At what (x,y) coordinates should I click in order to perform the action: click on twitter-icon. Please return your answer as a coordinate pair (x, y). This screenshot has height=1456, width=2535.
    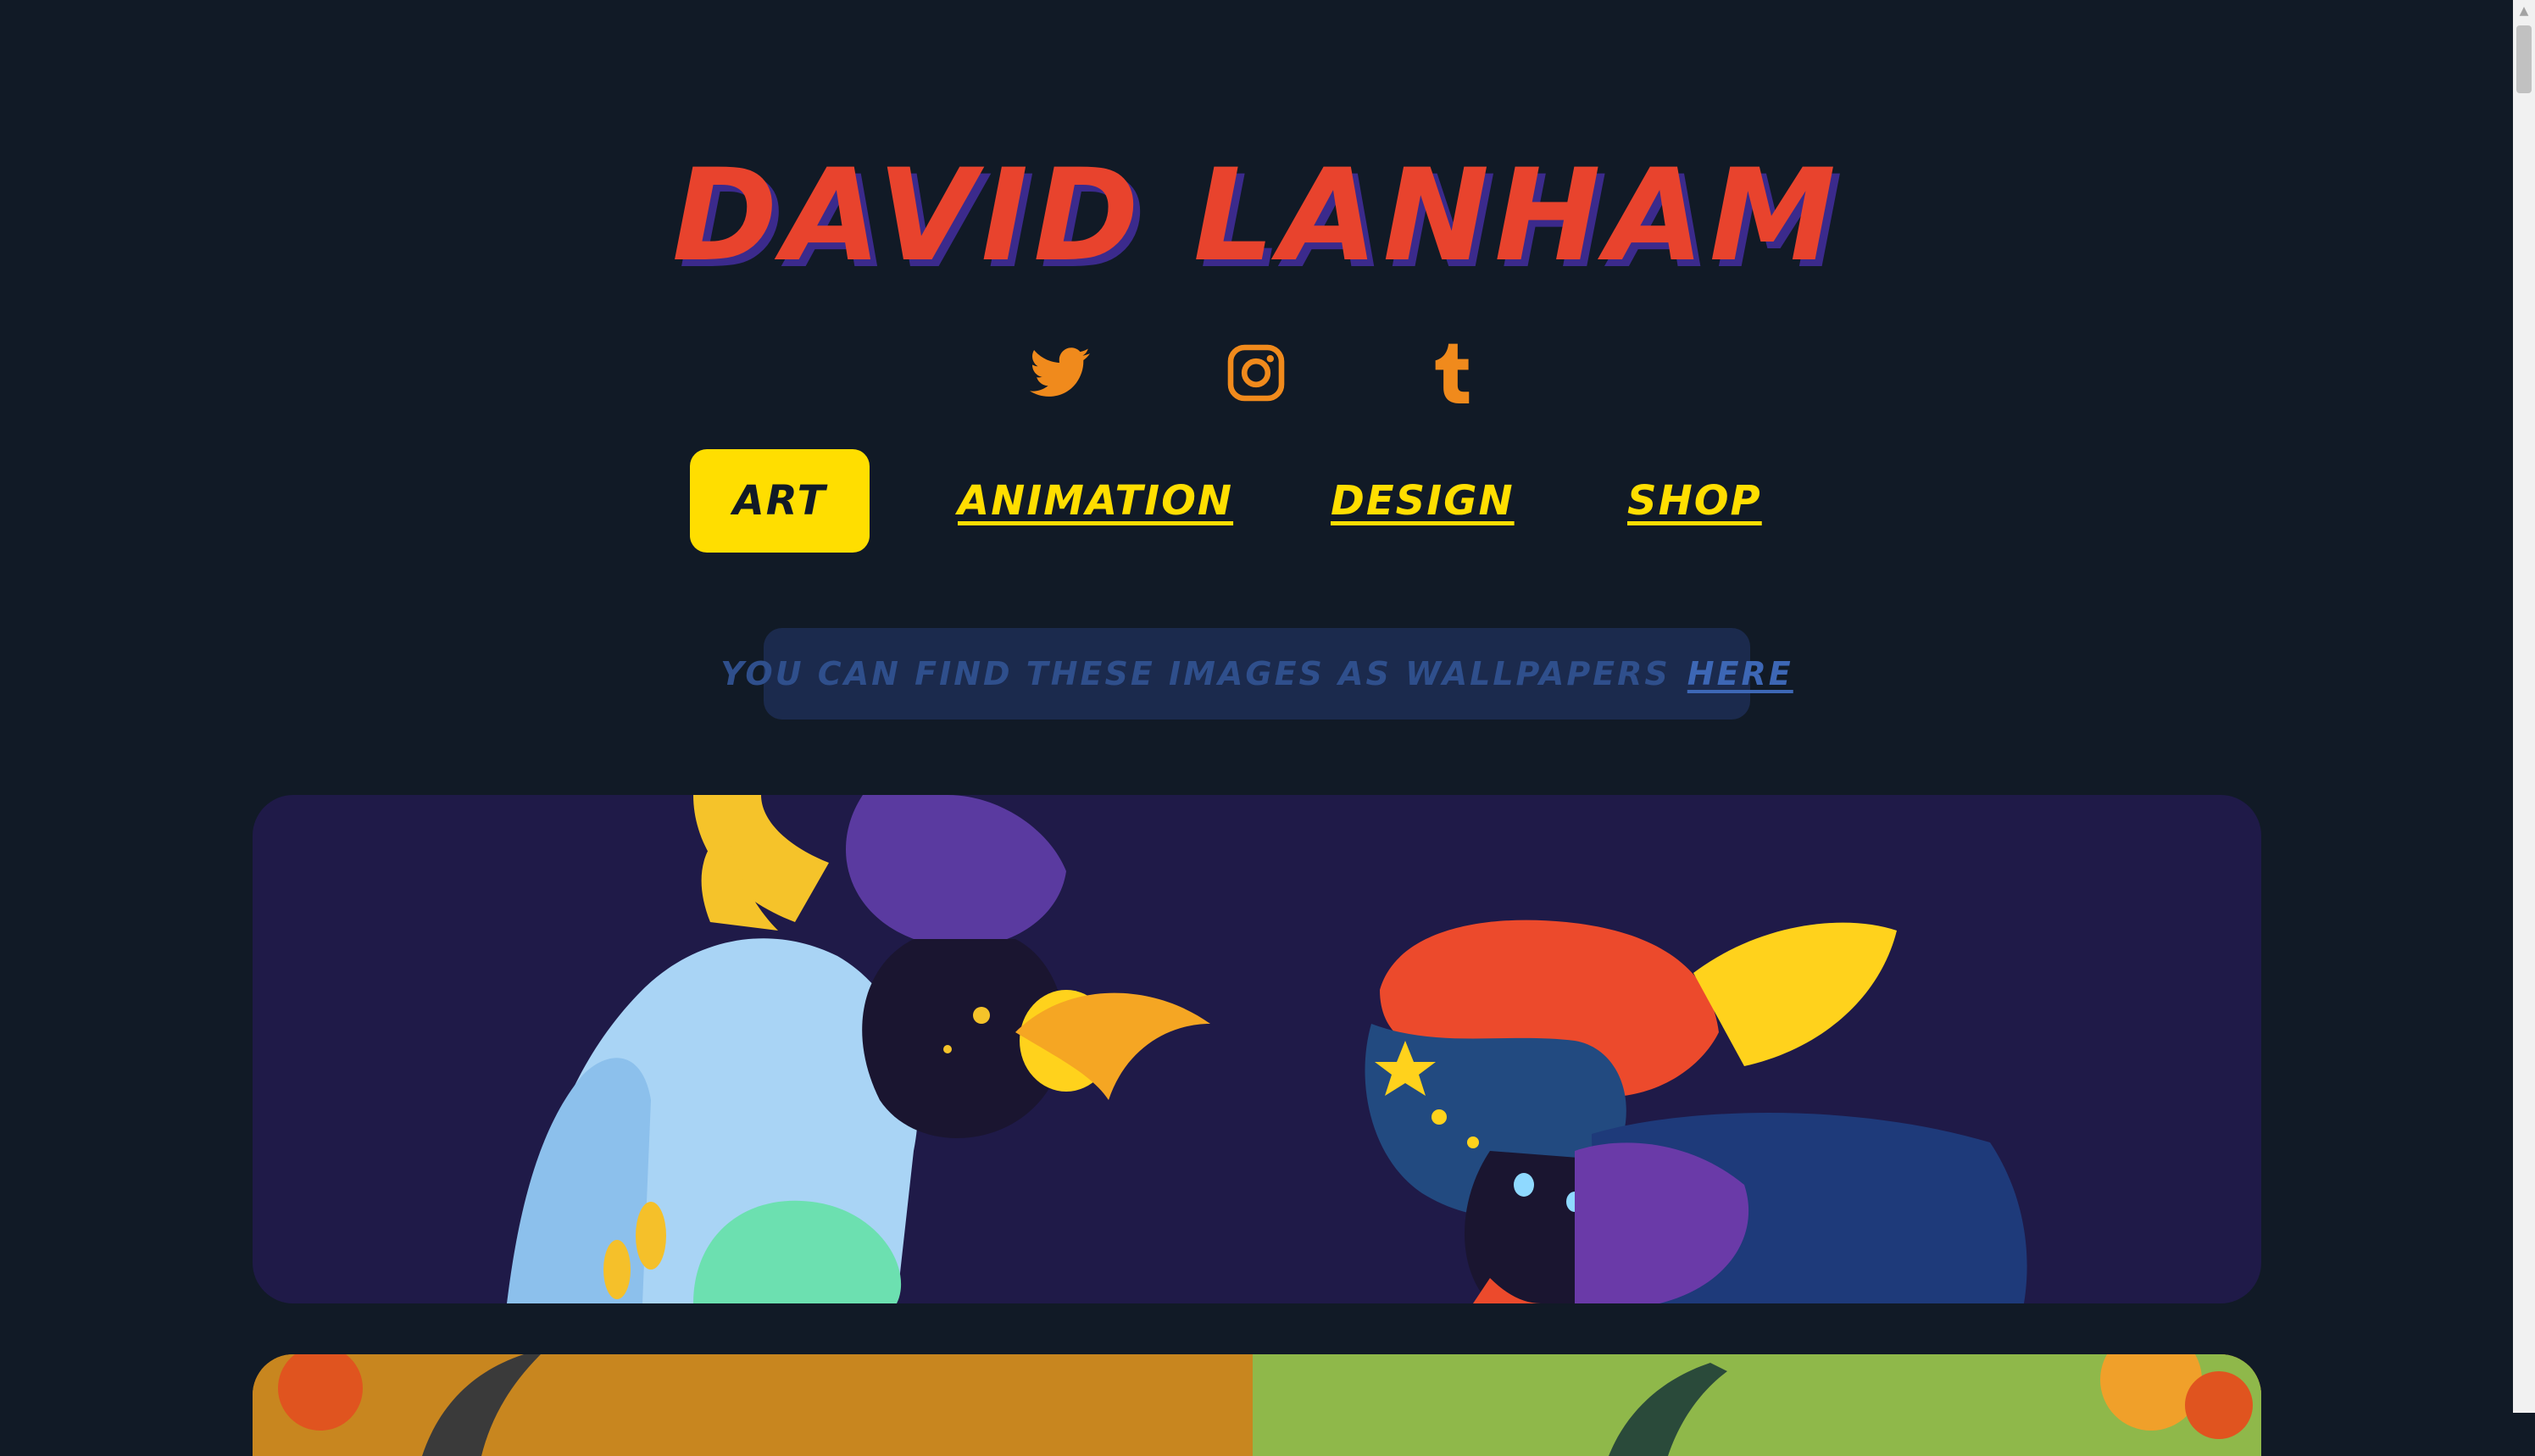
    Looking at the image, I should click on (1060, 373).